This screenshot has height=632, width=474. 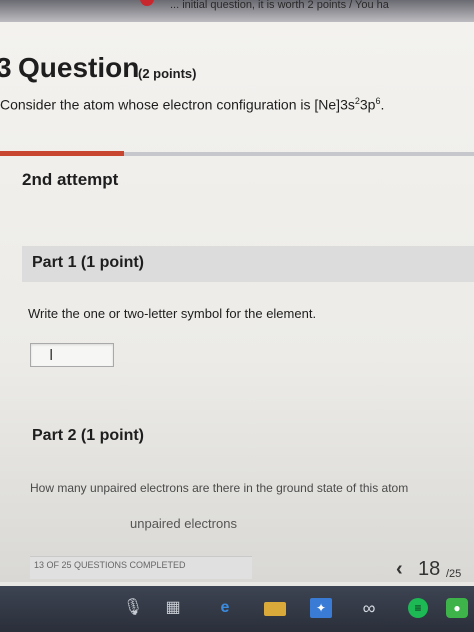 What do you see at coordinates (62, 153) in the screenshot?
I see `accent-divider` at bounding box center [62, 153].